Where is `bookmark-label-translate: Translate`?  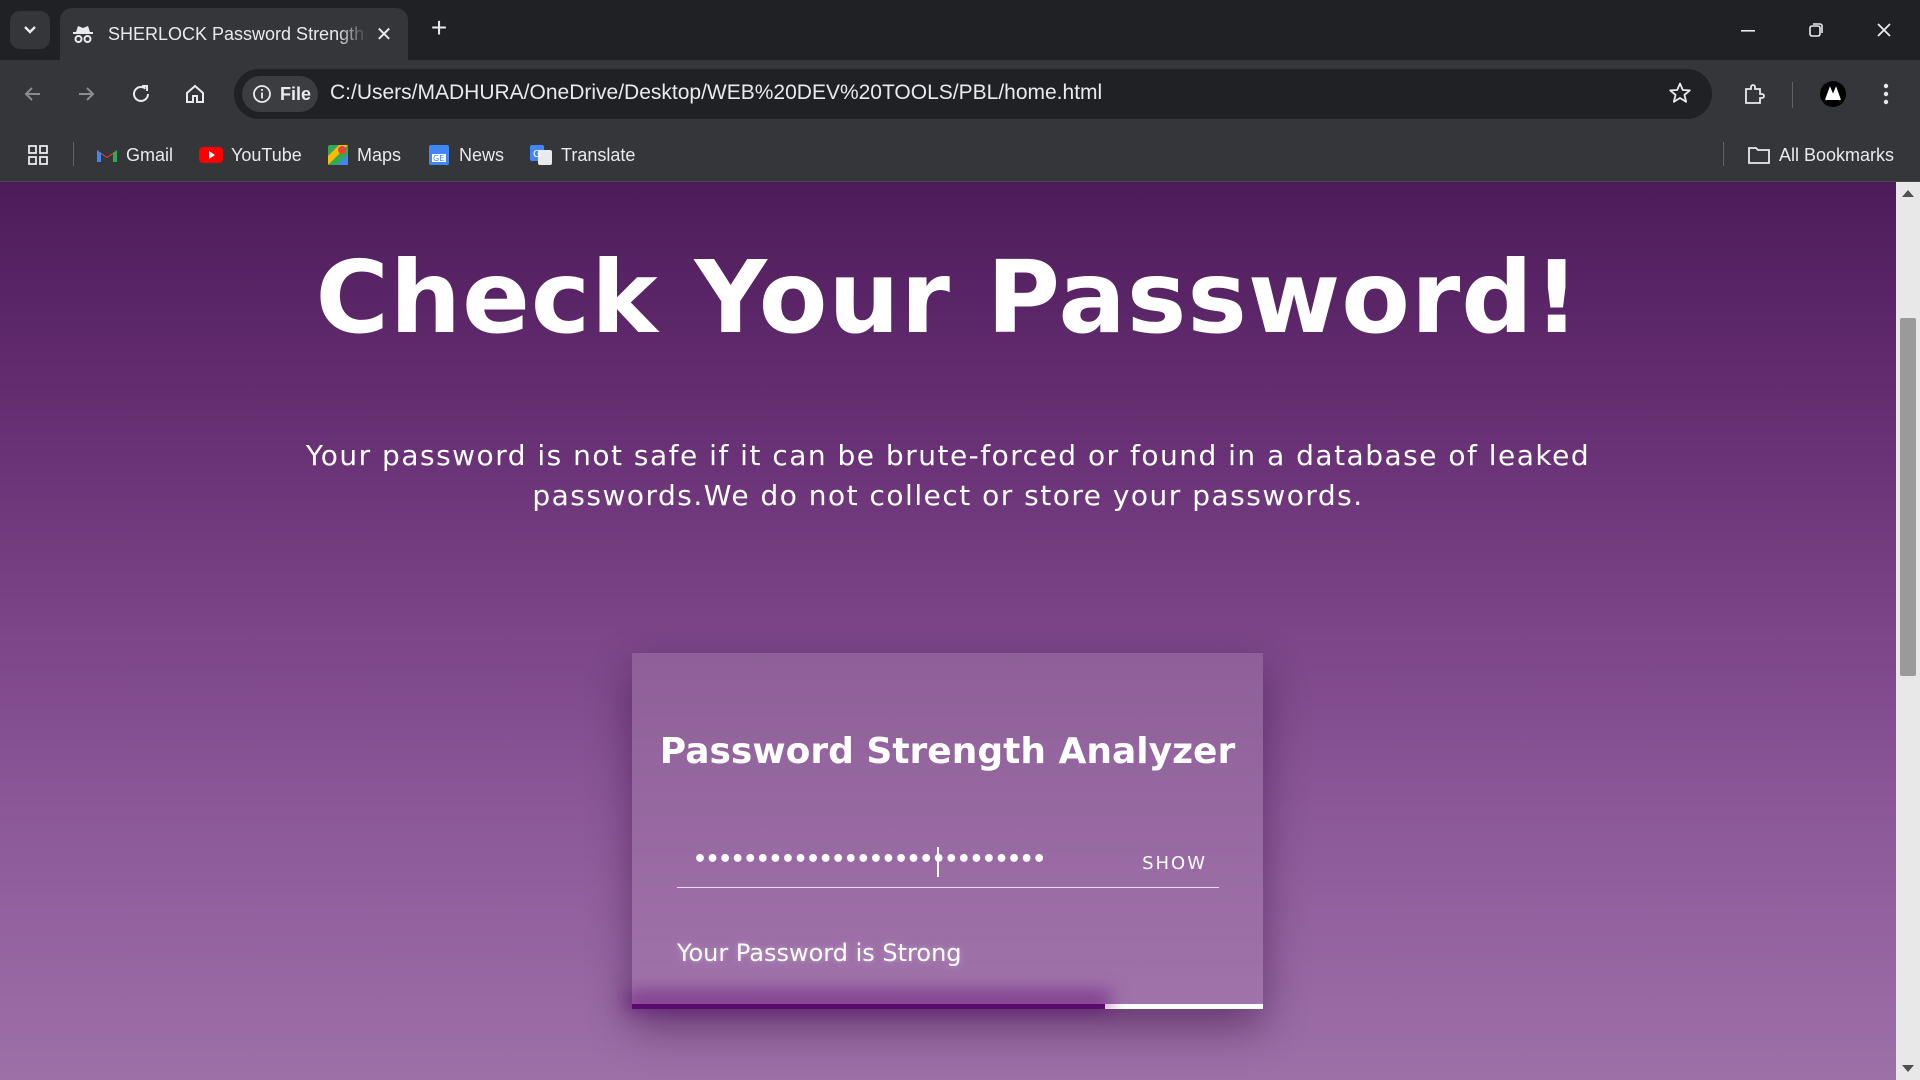 bookmark-label-translate: Translate is located at coordinates (598, 154).